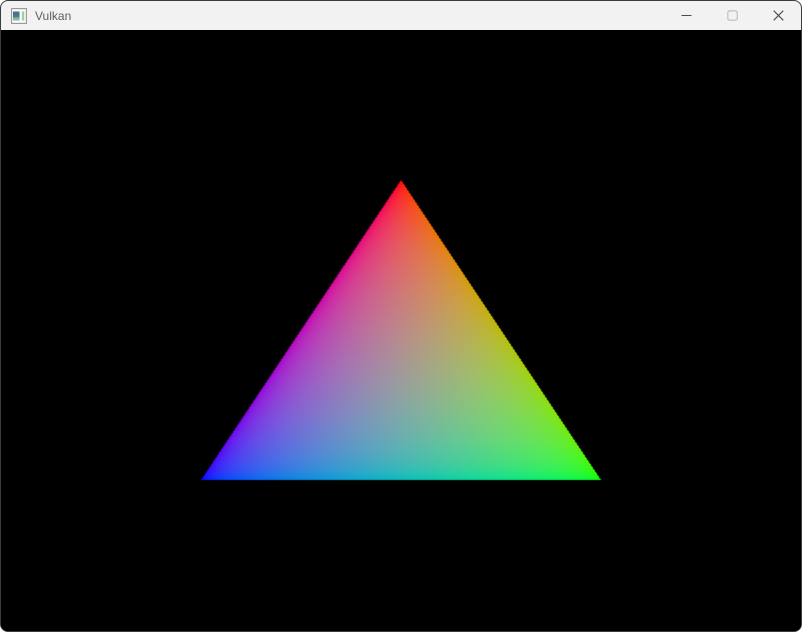 The width and height of the screenshot is (802, 632). What do you see at coordinates (401, 15) in the screenshot?
I see `titlebar: Vulkan` at bounding box center [401, 15].